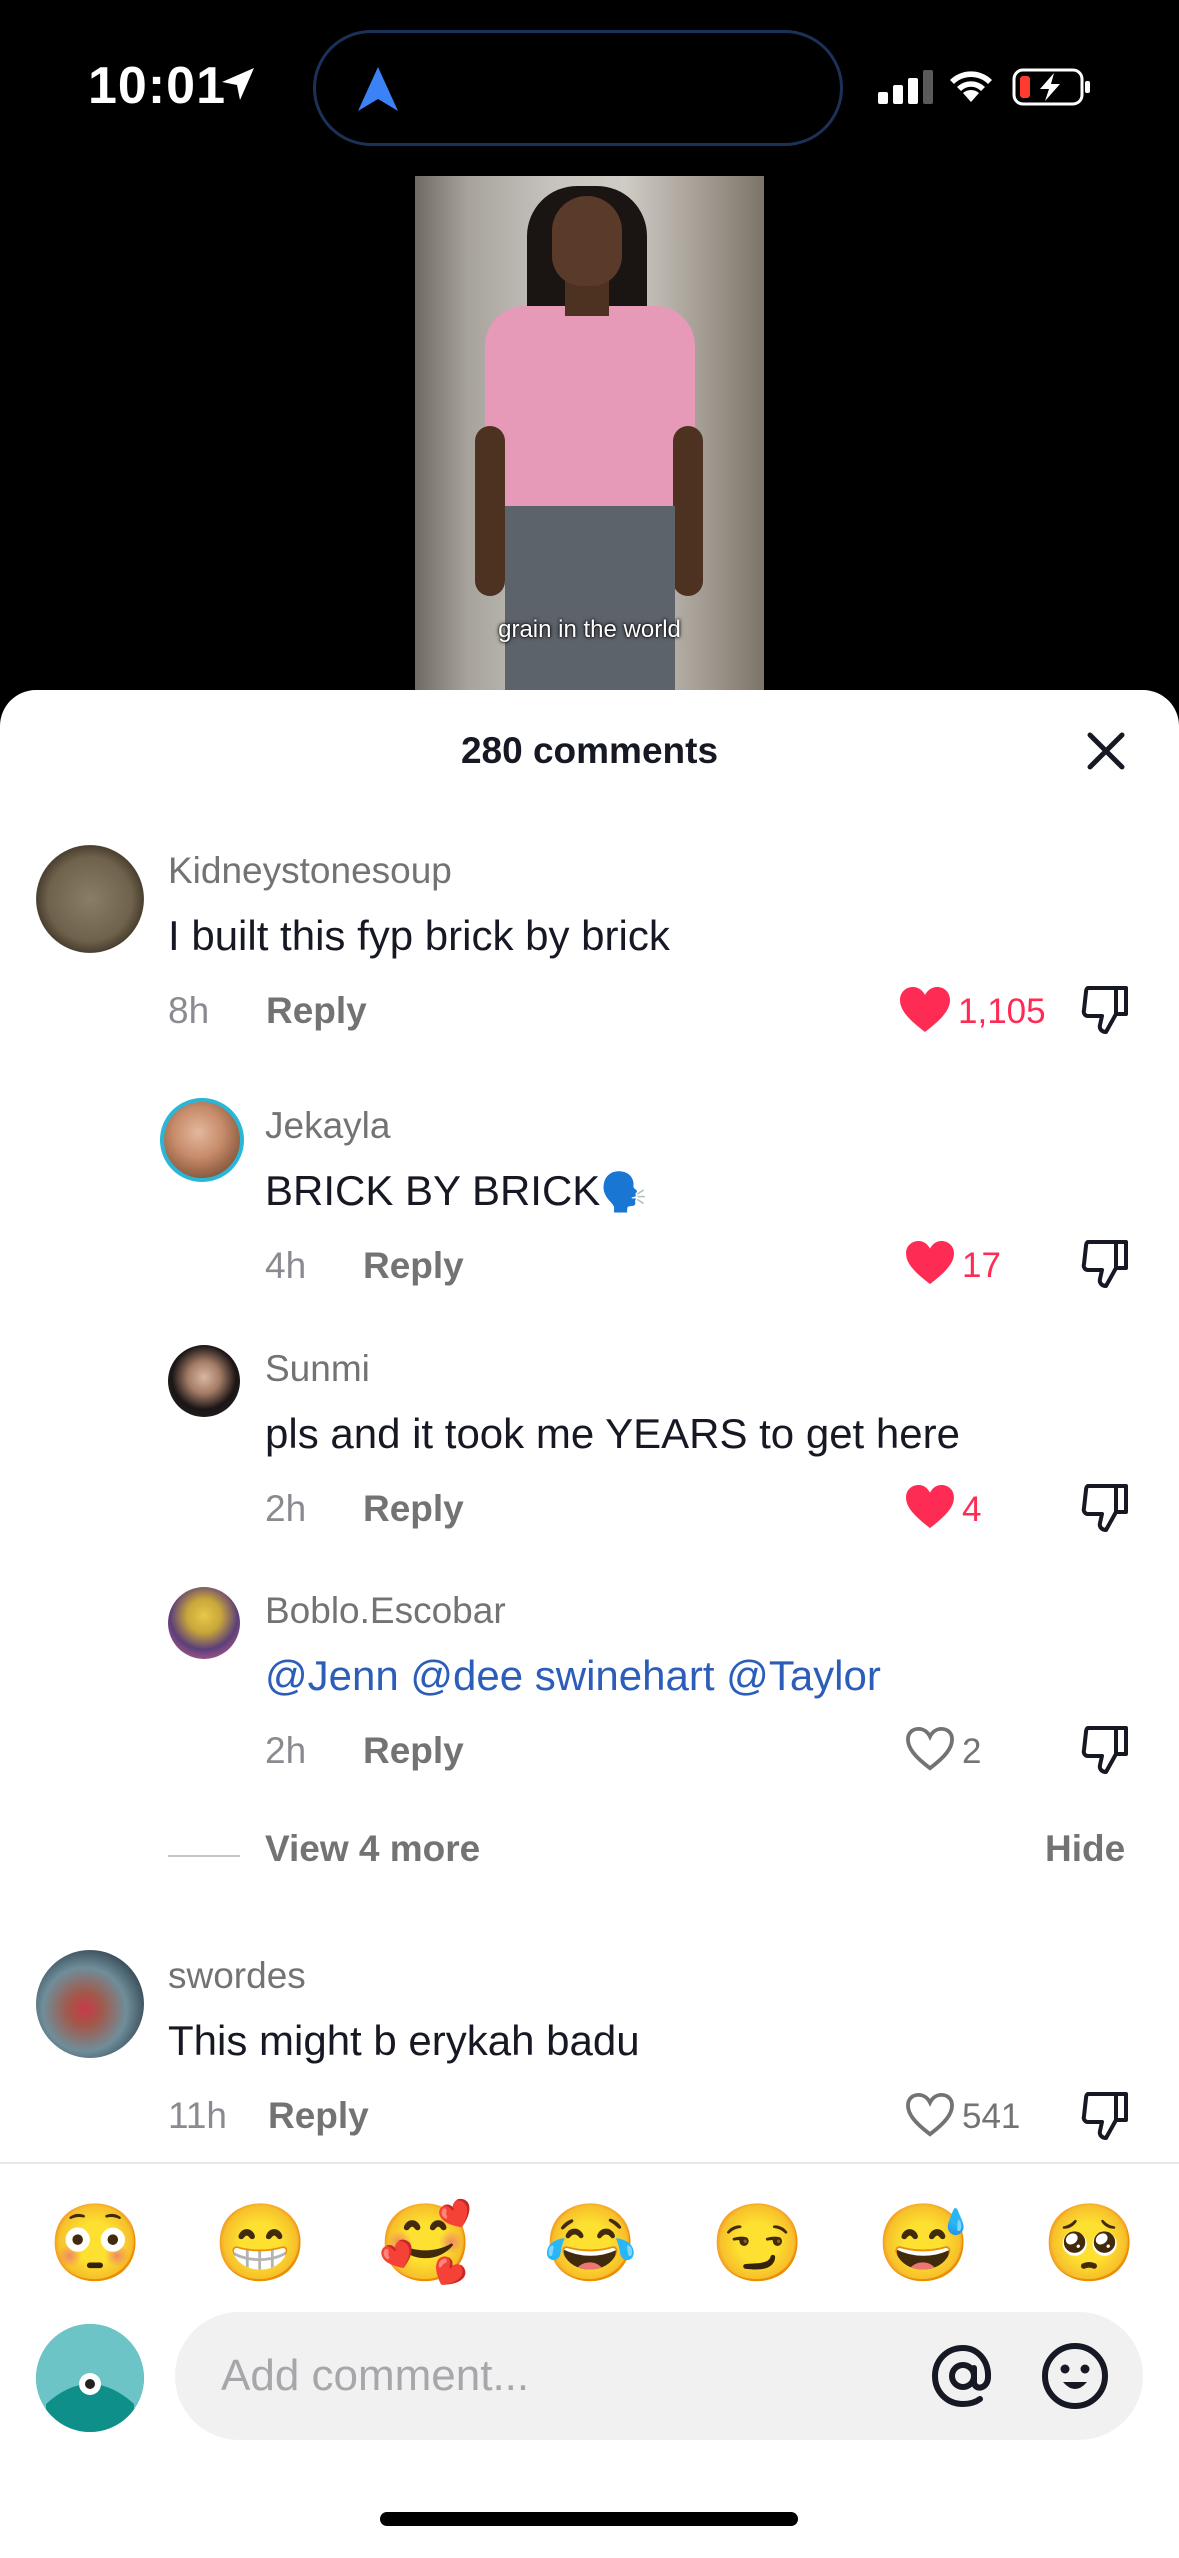  Describe the element at coordinates (1051, 87) in the screenshot. I see `battery-charging-icon` at that location.